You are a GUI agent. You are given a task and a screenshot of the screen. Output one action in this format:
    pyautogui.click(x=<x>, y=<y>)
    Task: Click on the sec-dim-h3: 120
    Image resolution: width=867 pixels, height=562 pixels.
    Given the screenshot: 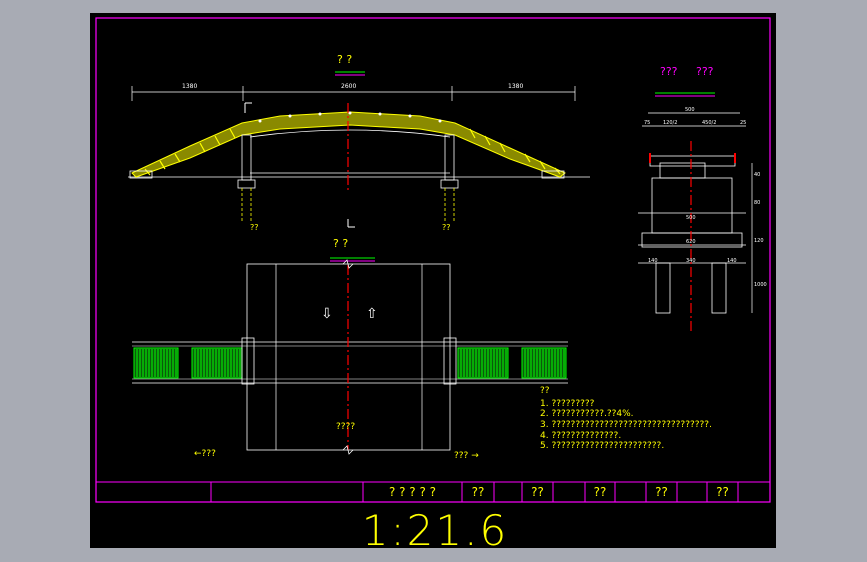 What is the action you would take?
    pyautogui.click(x=759, y=241)
    